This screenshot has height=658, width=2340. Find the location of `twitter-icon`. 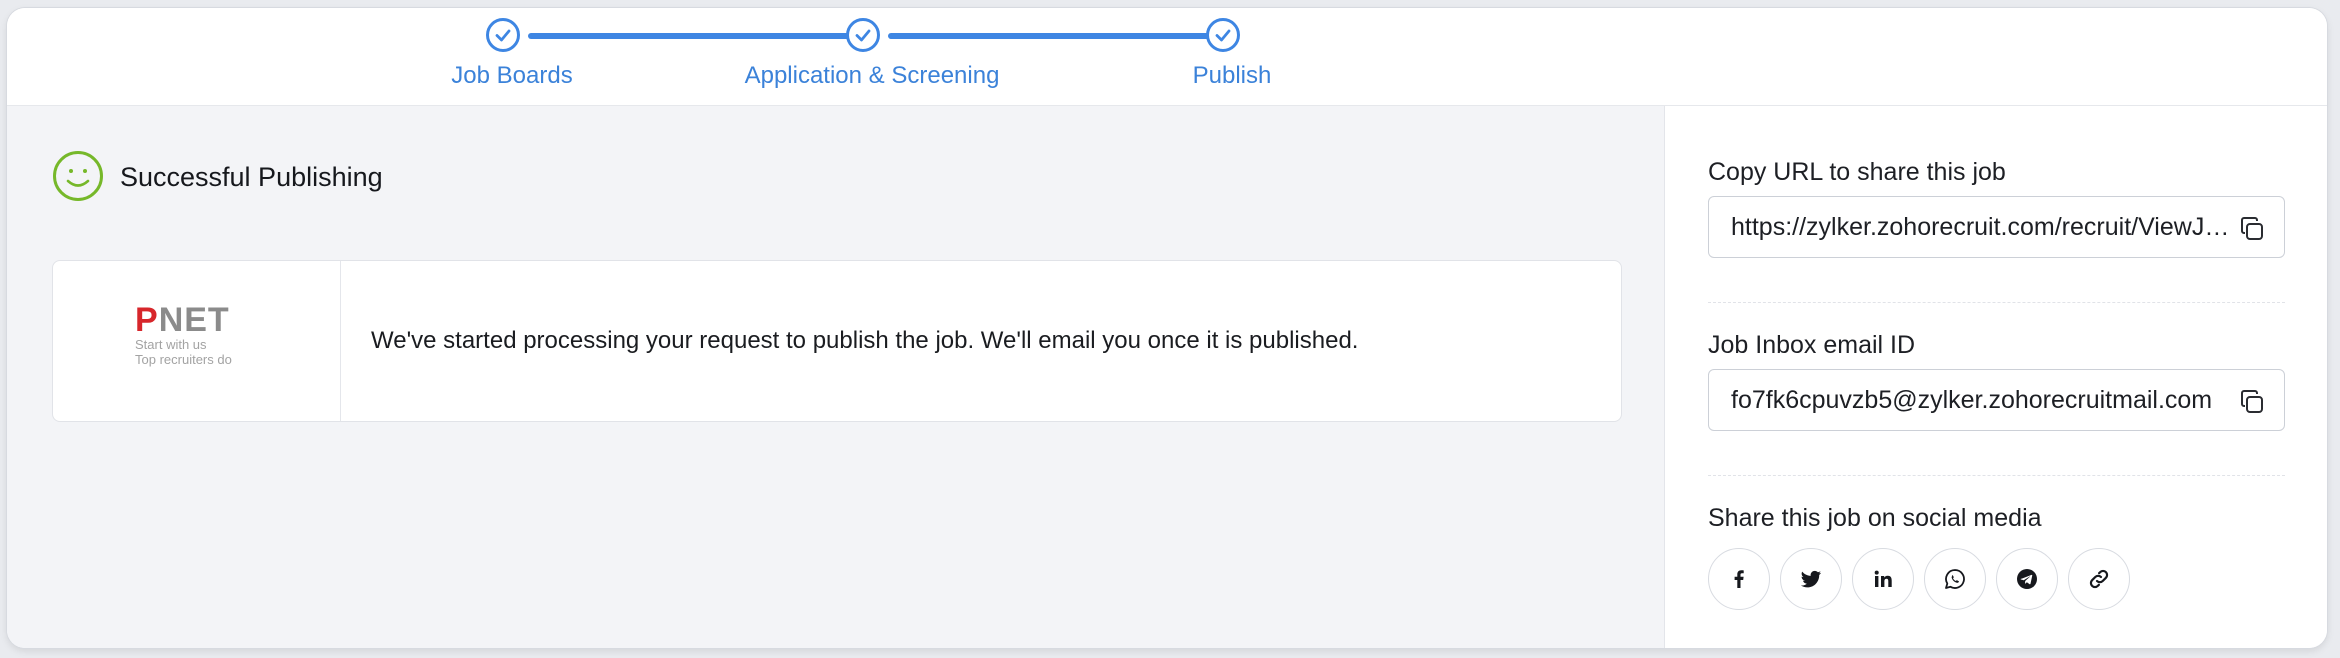

twitter-icon is located at coordinates (1810, 579).